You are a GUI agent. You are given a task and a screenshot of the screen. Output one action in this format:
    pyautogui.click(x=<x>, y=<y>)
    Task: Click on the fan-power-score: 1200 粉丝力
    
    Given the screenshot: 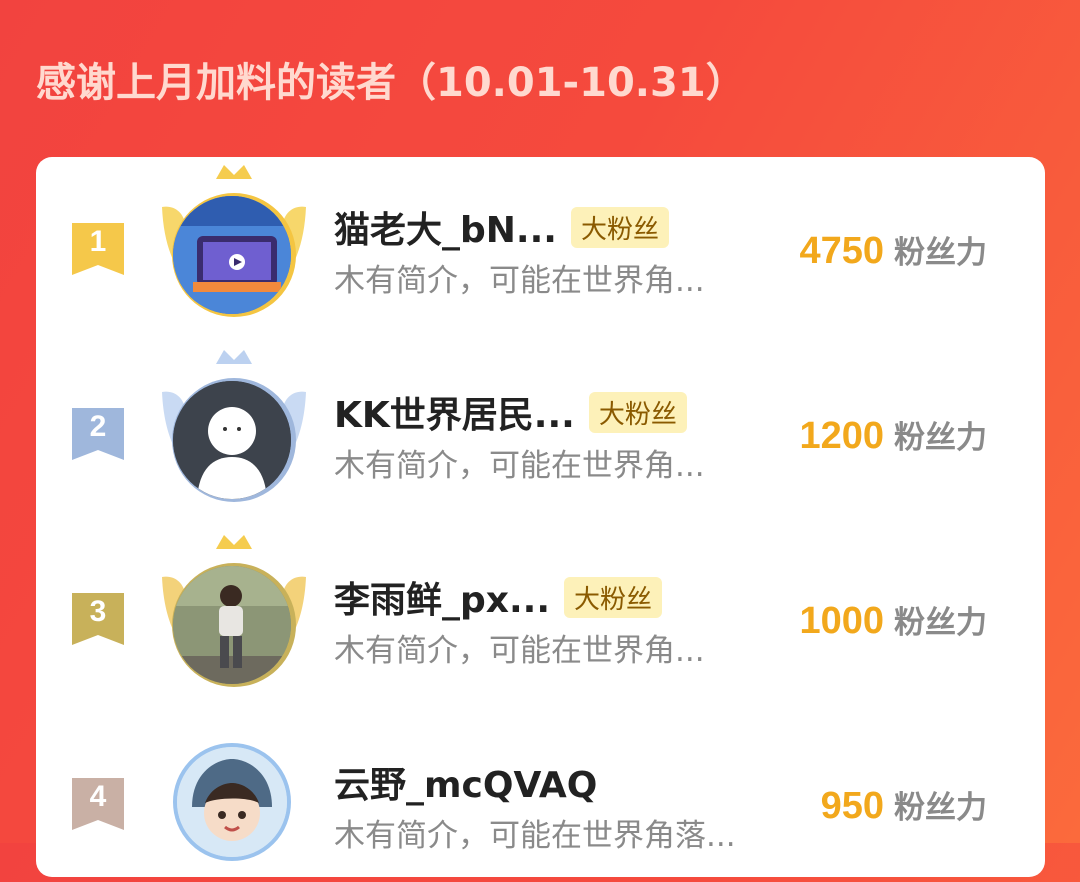 What is the action you would take?
    pyautogui.click(x=893, y=435)
    